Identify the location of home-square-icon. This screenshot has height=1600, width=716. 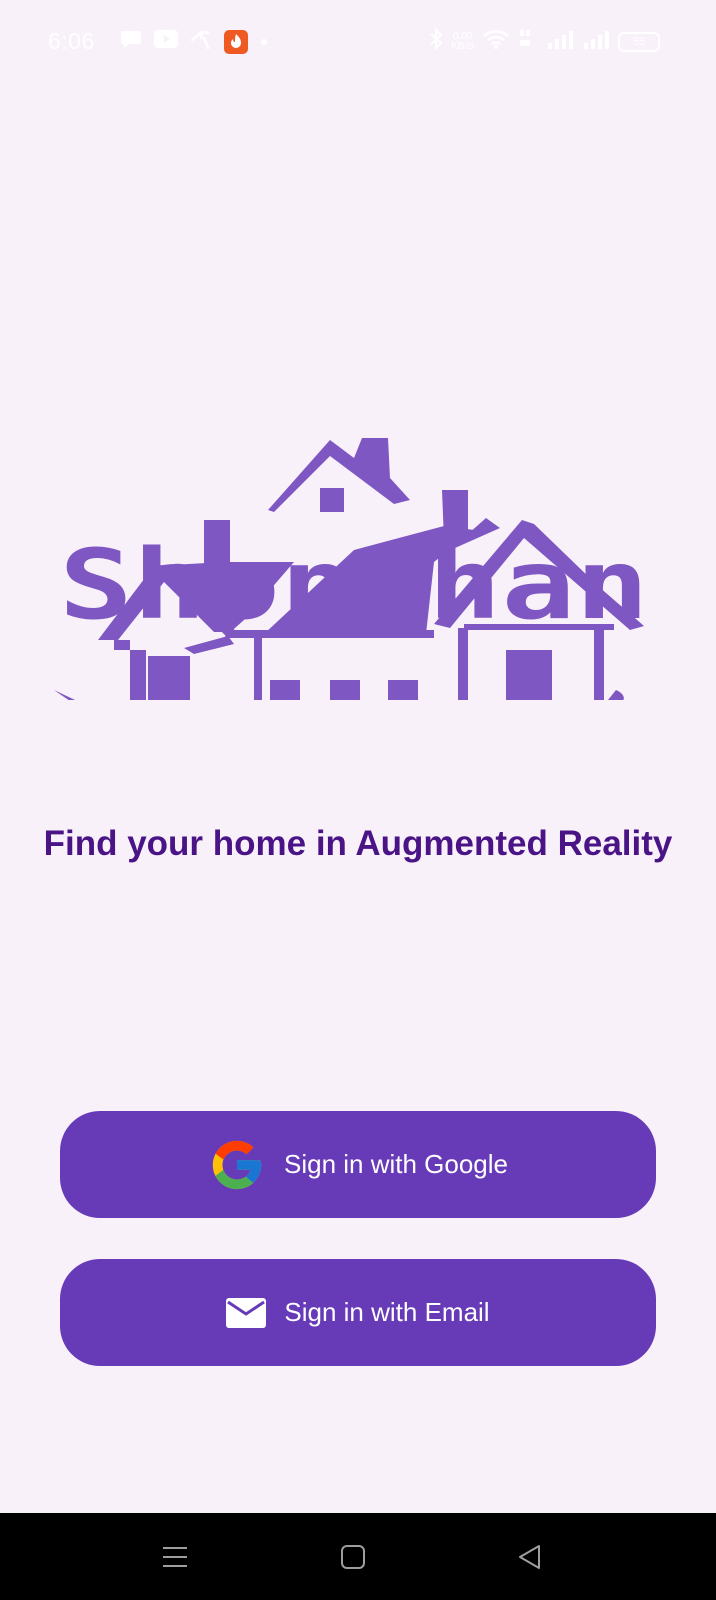
(353, 1557).